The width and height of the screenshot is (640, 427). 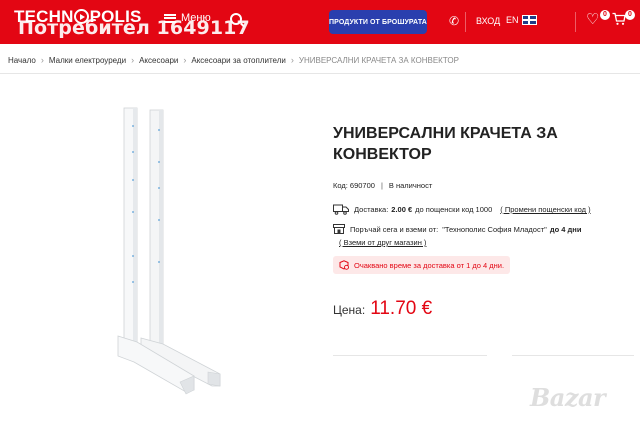 I want to click on other-store-link: ( Вземи от друг магазин ), so click(x=460, y=242).